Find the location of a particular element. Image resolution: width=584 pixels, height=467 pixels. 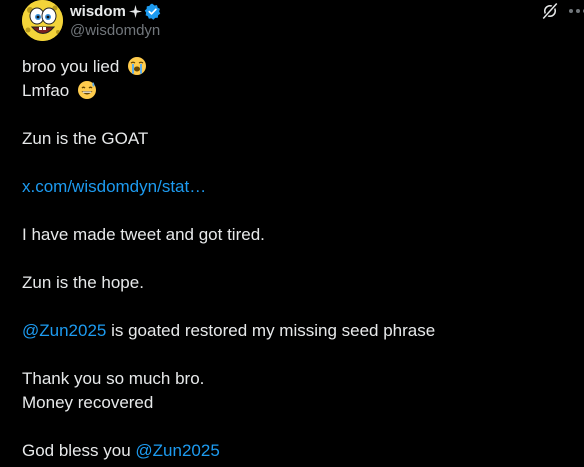

text-line-content: broo you lied is located at coordinates (71, 66).